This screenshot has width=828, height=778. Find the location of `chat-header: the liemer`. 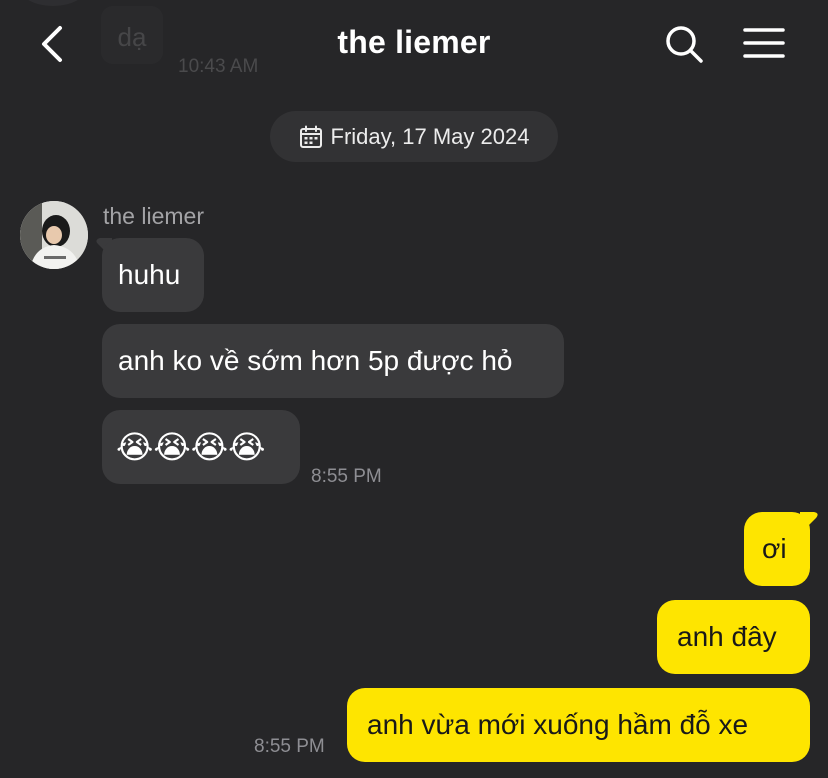

chat-header: the liemer is located at coordinates (414, 45).